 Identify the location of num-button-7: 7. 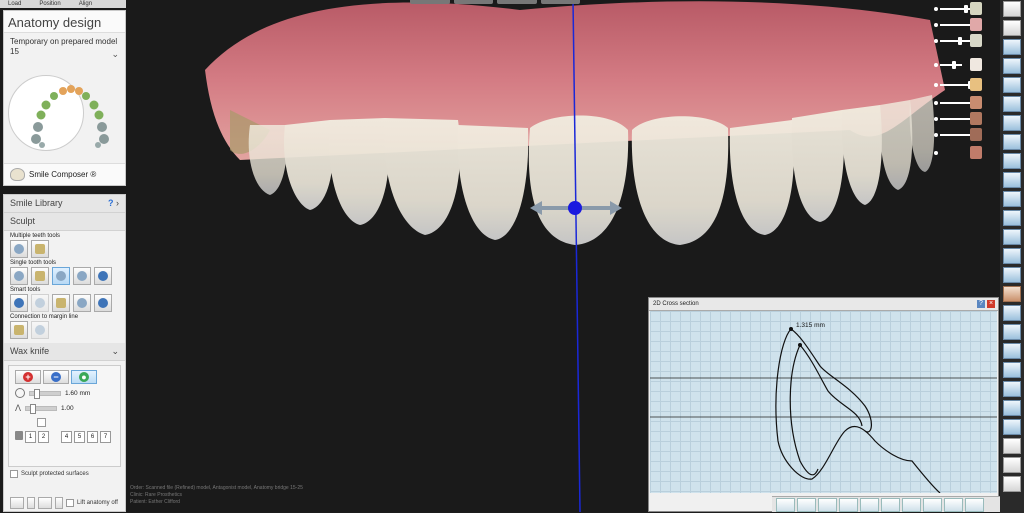
(105, 437).